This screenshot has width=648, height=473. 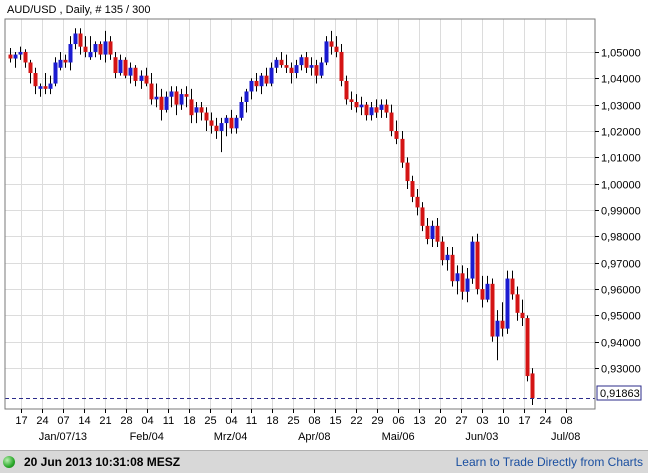 What do you see at coordinates (621, 186) in the screenshot?
I see `price-tick-label: 1,00000` at bounding box center [621, 186].